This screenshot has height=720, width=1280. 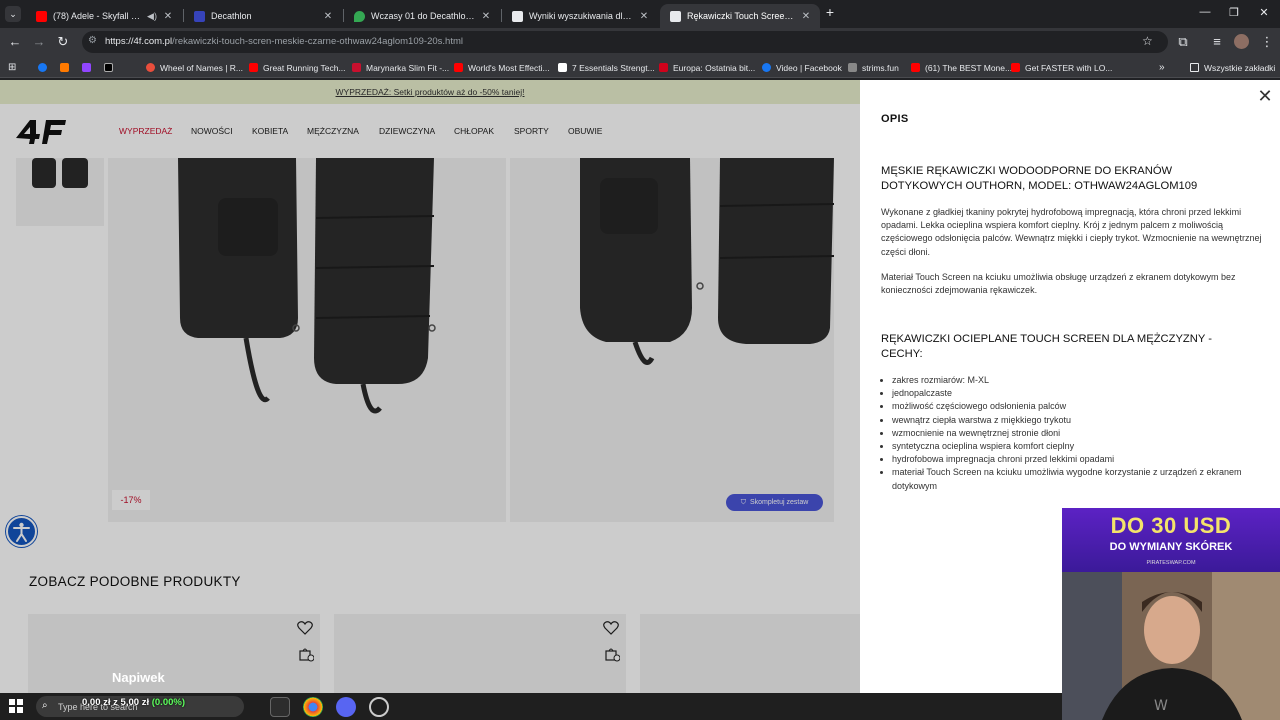 I want to click on feature-item: jednopalczaste, so click(x=1077, y=393).